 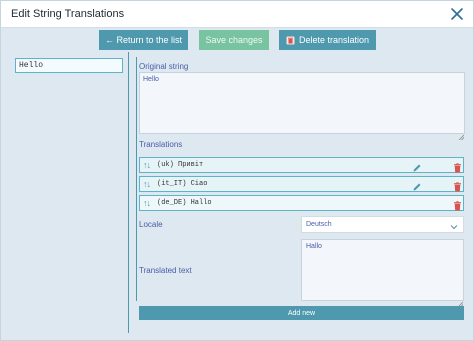 I want to click on original-string-field: Hello, so click(x=302, y=103).